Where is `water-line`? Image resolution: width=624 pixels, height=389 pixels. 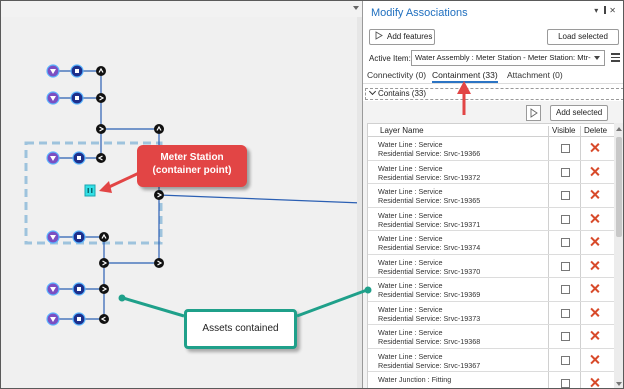
water-line is located at coordinates (260, 199).